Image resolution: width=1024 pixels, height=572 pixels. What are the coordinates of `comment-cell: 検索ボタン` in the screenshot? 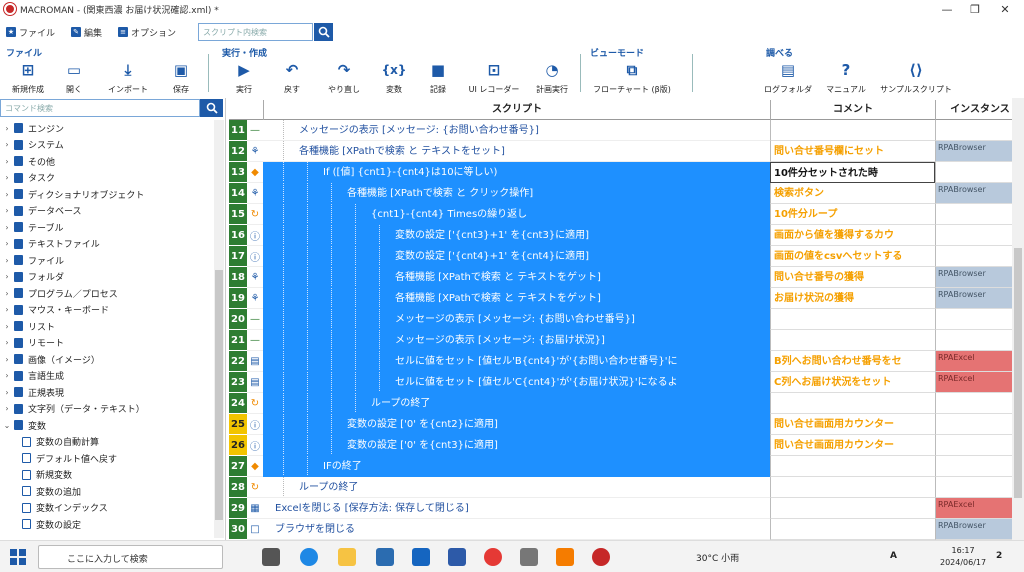 It's located at (852, 193).